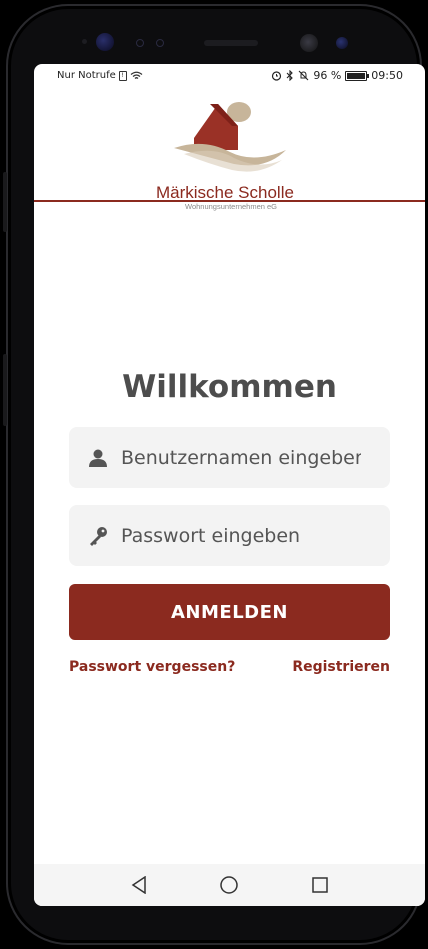 The image size is (428, 949). What do you see at coordinates (122, 75) in the screenshot?
I see `sim-icon: !` at bounding box center [122, 75].